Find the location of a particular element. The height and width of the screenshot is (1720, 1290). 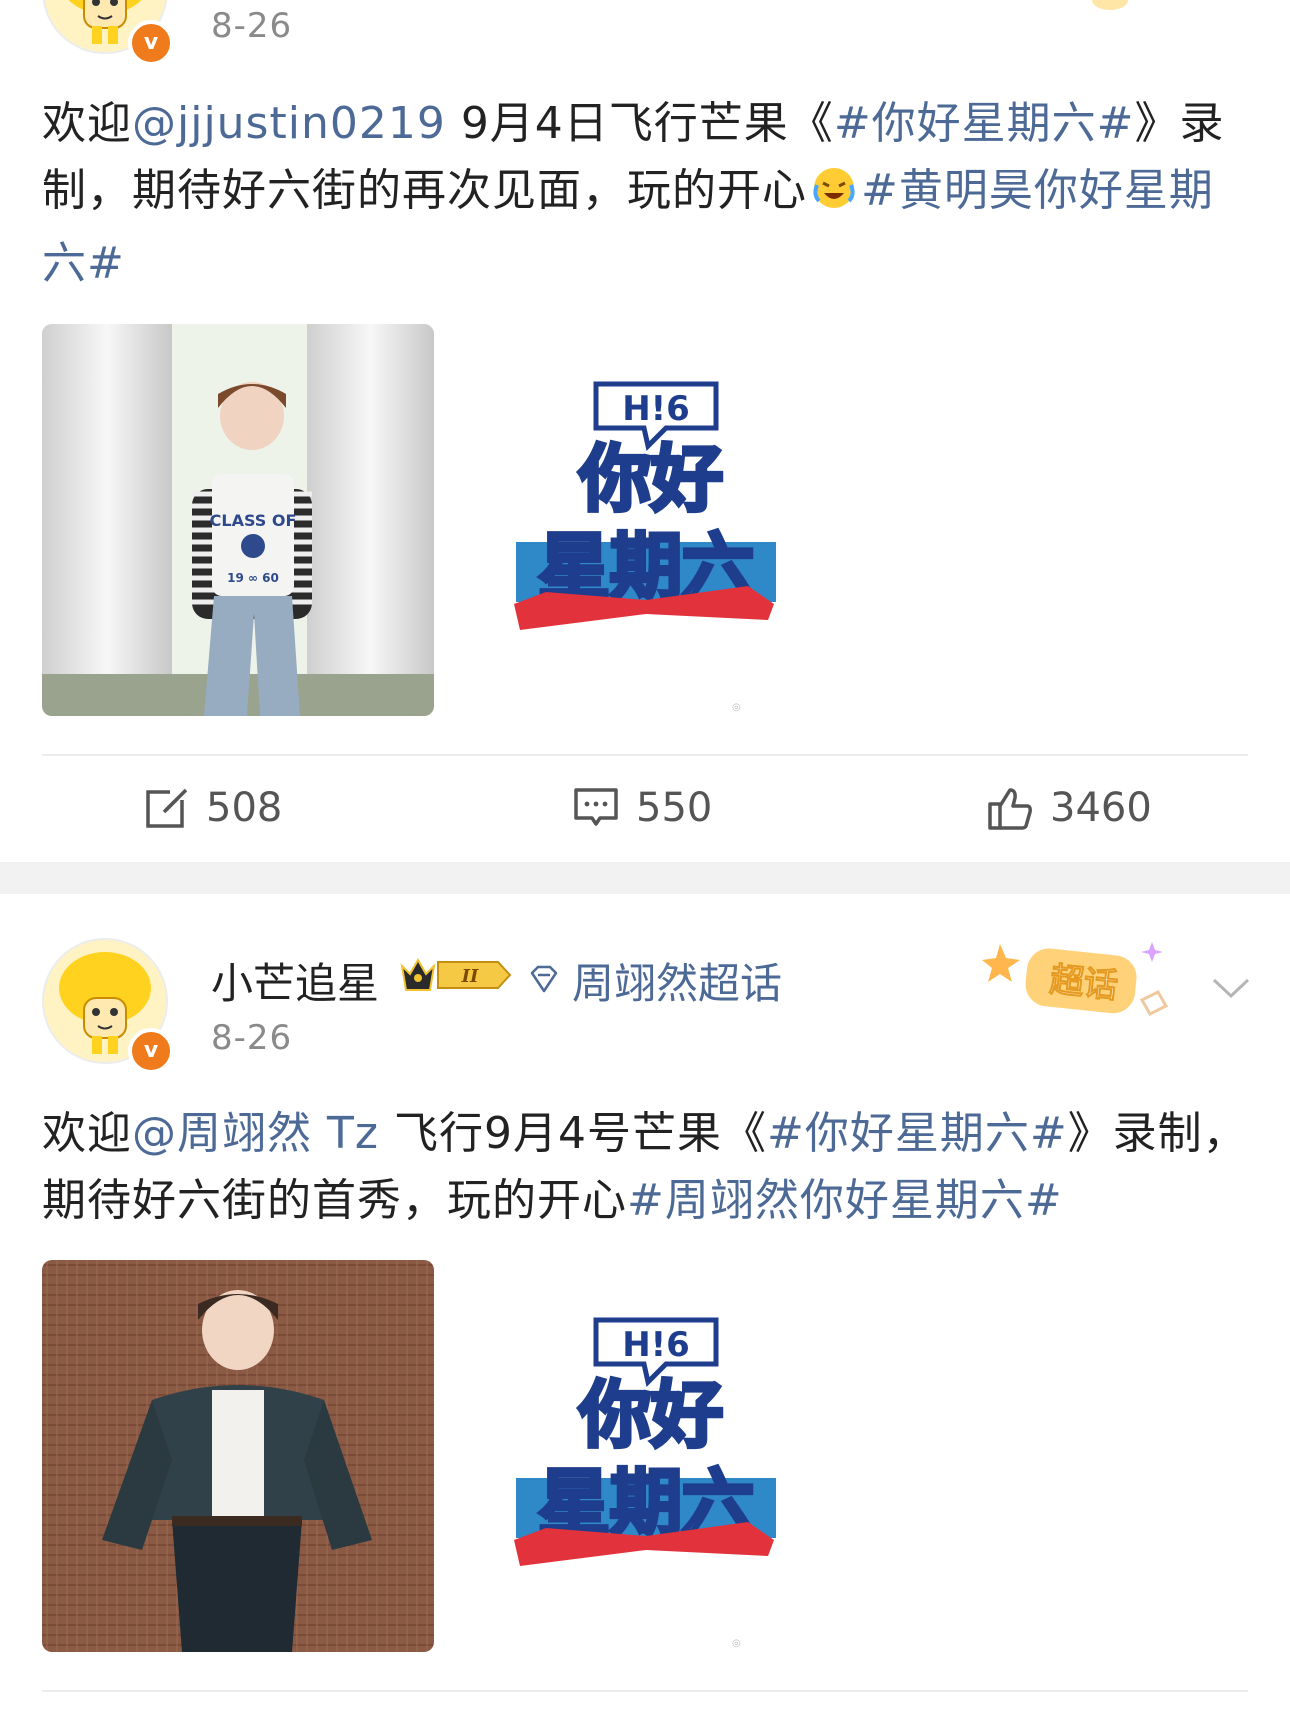

post-actions: 508 550 3460 is located at coordinates (645, 808).